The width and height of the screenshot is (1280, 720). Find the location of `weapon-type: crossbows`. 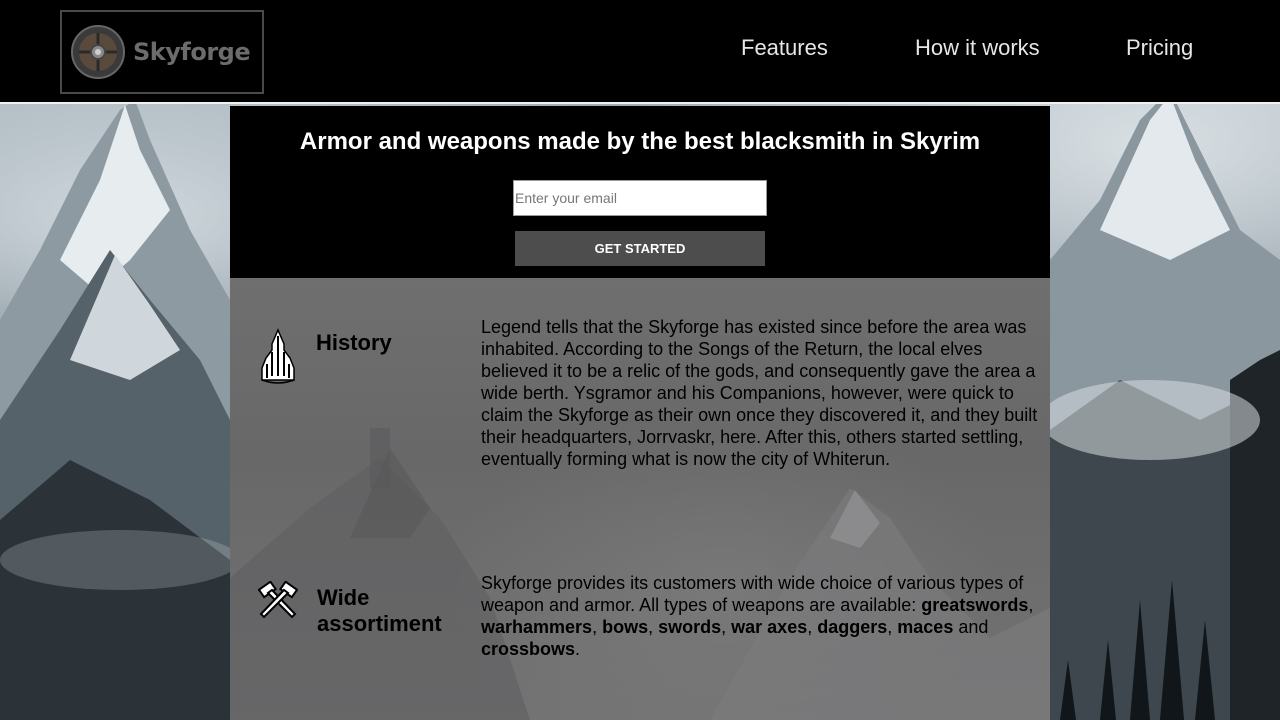

weapon-type: crossbows is located at coordinates (528, 649).